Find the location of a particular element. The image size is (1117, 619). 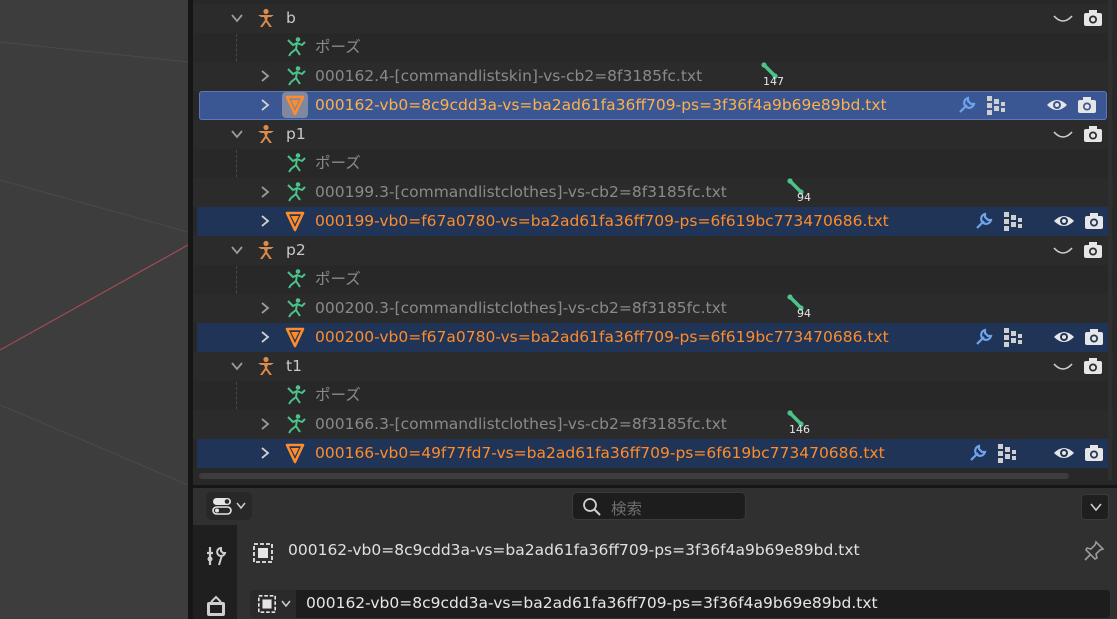

vertical-scrollbar is located at coordinates (1110, 240).